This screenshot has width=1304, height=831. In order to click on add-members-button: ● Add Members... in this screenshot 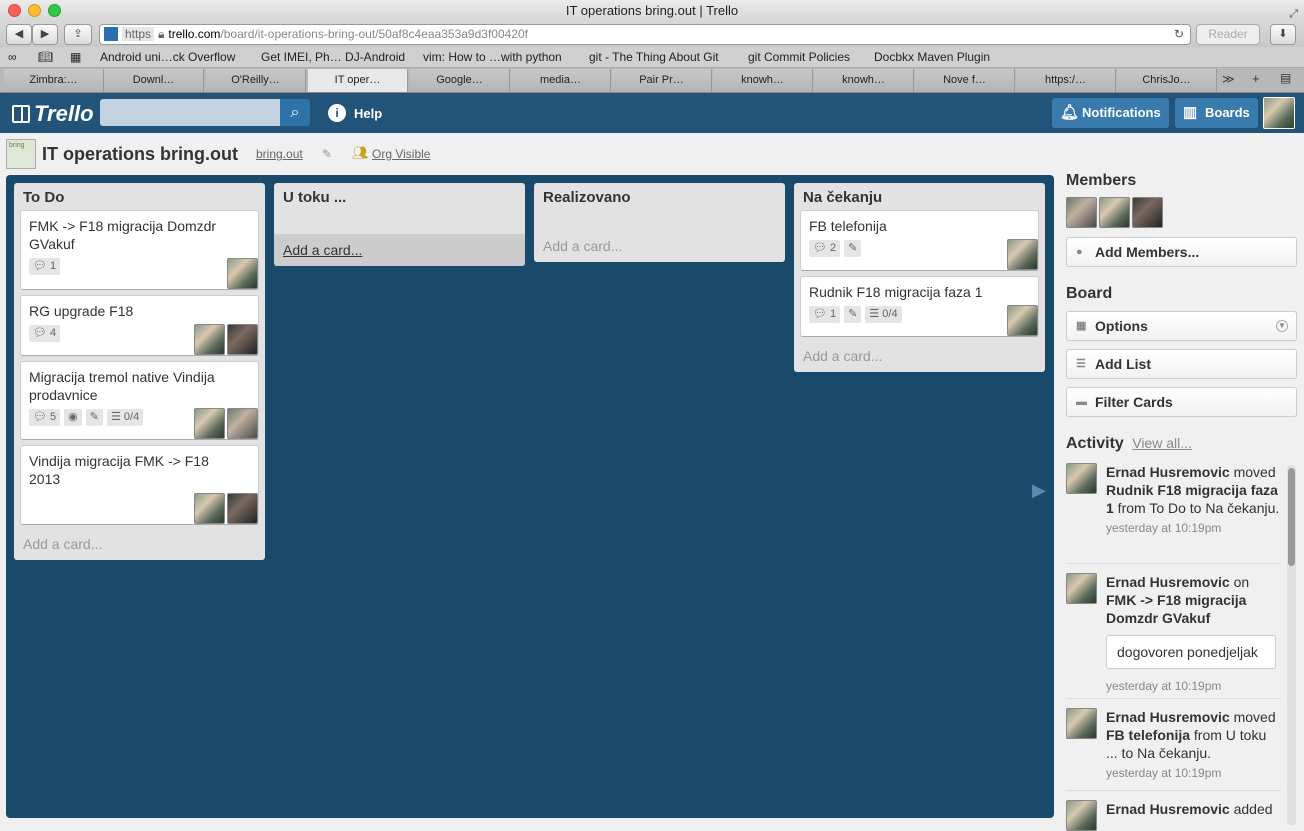, I will do `click(1181, 252)`.